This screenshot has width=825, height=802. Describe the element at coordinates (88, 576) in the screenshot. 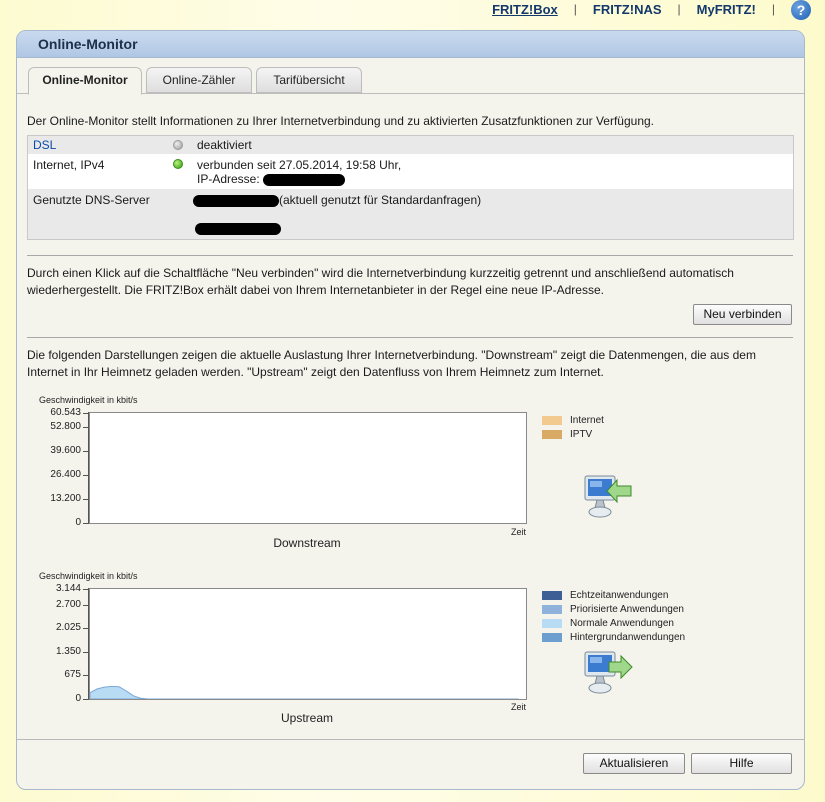

I see `upstream-y-axis-title: Geschwindigkeit in kbit/s` at that location.